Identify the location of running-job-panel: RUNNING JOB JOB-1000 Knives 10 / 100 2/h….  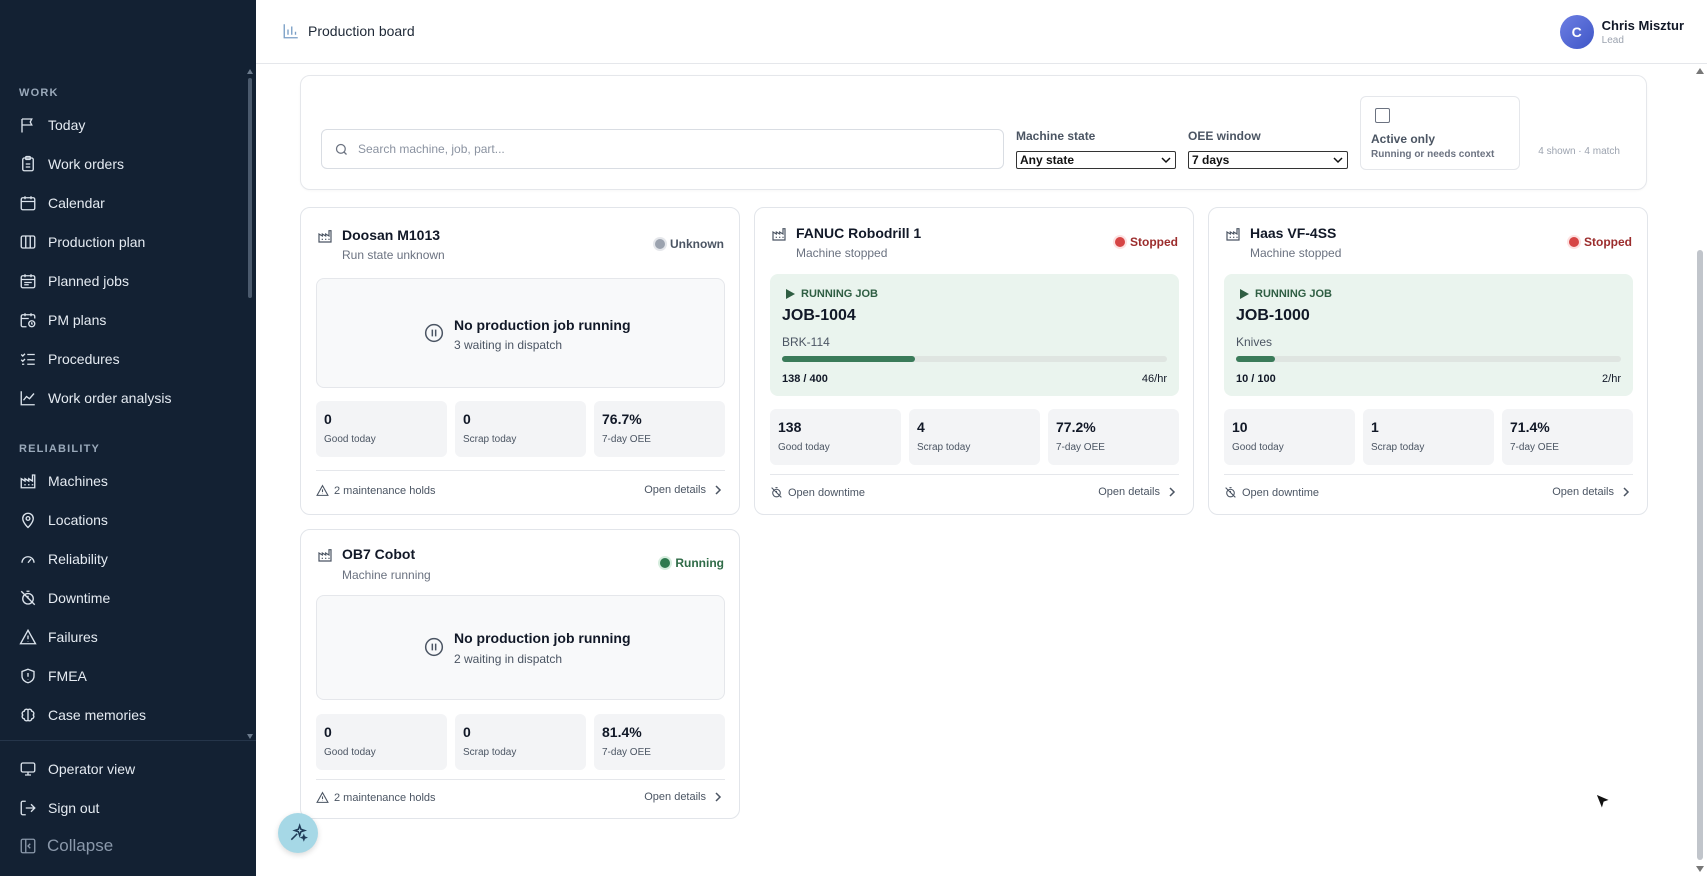
(1428, 335).